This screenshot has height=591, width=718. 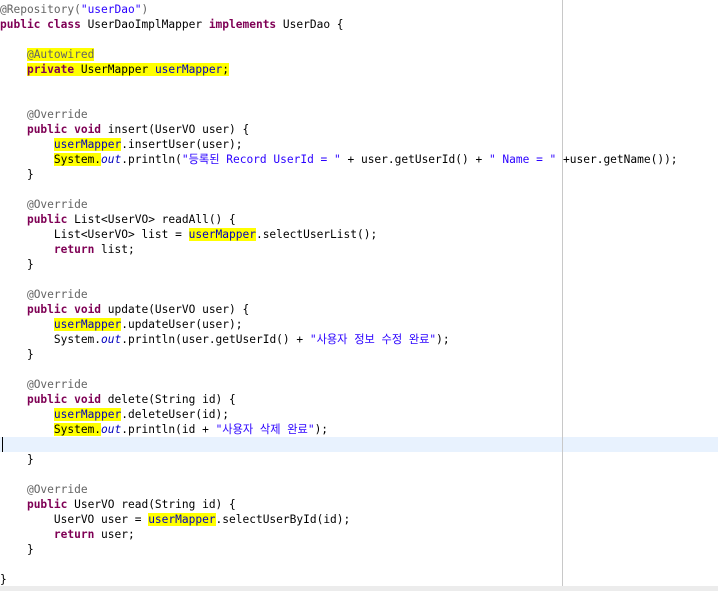 What do you see at coordinates (522, 159) in the screenshot?
I see `code-token: " Name = "` at bounding box center [522, 159].